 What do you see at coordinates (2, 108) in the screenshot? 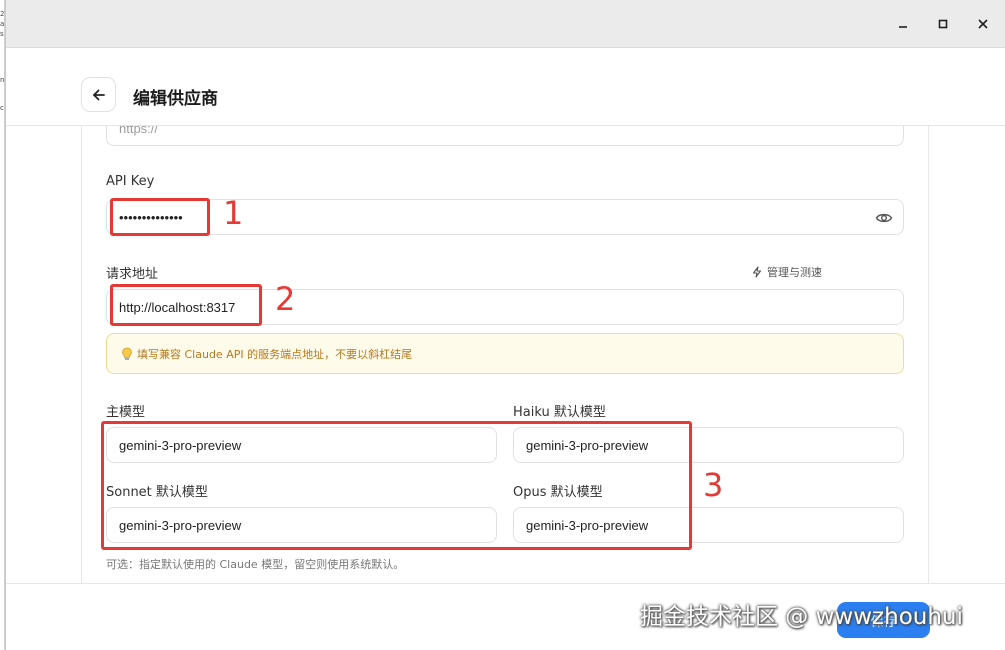
I see `desktop-glyph: c` at bounding box center [2, 108].